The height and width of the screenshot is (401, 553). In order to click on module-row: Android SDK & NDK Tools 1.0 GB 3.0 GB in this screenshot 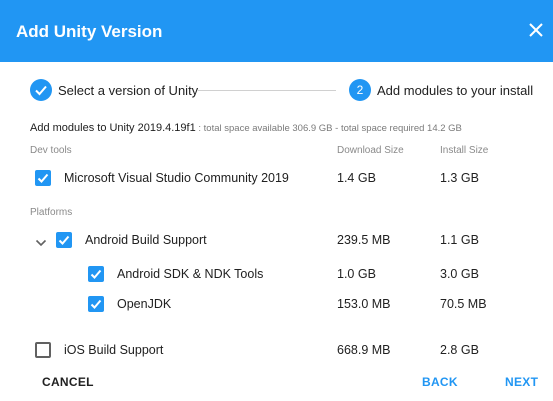, I will do `click(276, 274)`.